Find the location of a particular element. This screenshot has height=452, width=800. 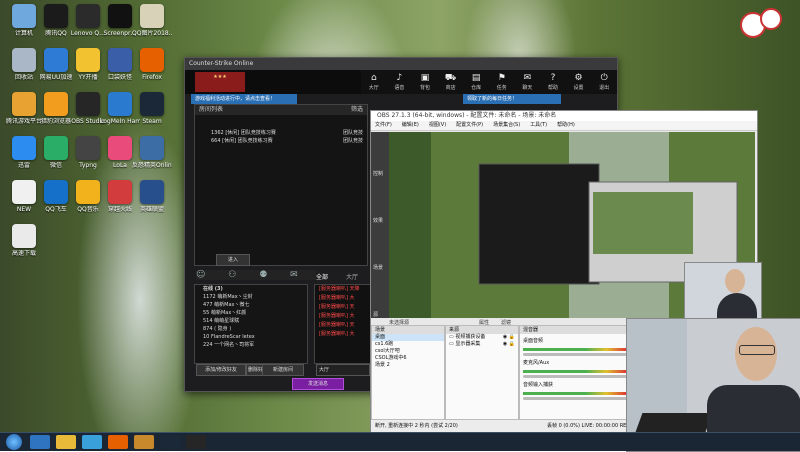

friend-row: 1172 萌新Max丶尘封 is located at coordinates (251, 297).